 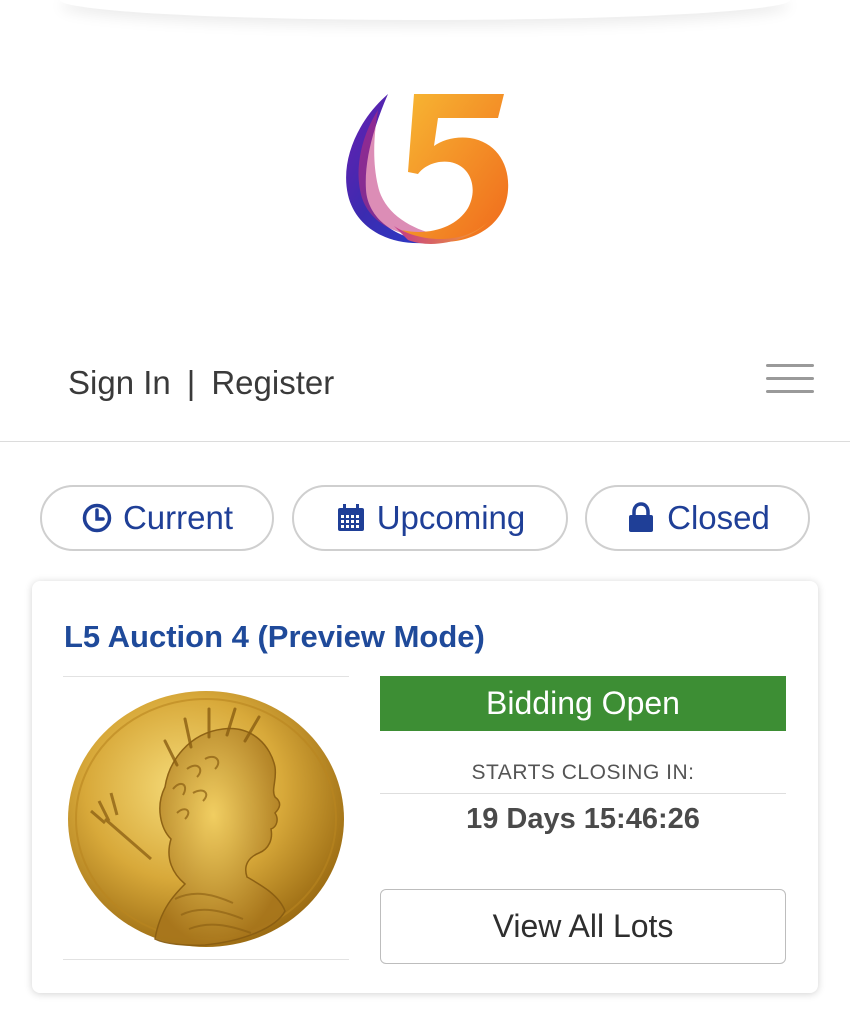 What do you see at coordinates (97, 518) in the screenshot?
I see `clock-icon` at bounding box center [97, 518].